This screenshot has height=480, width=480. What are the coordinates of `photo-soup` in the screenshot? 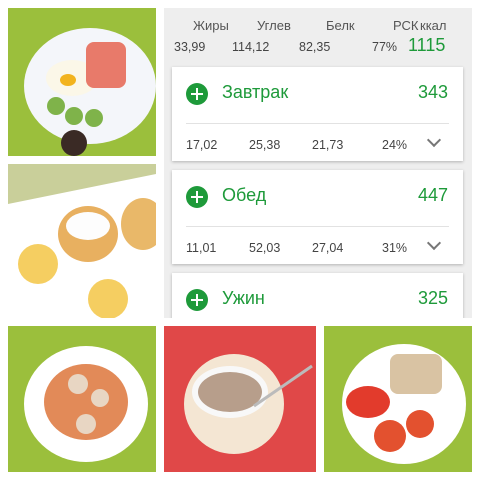 It's located at (82, 399).